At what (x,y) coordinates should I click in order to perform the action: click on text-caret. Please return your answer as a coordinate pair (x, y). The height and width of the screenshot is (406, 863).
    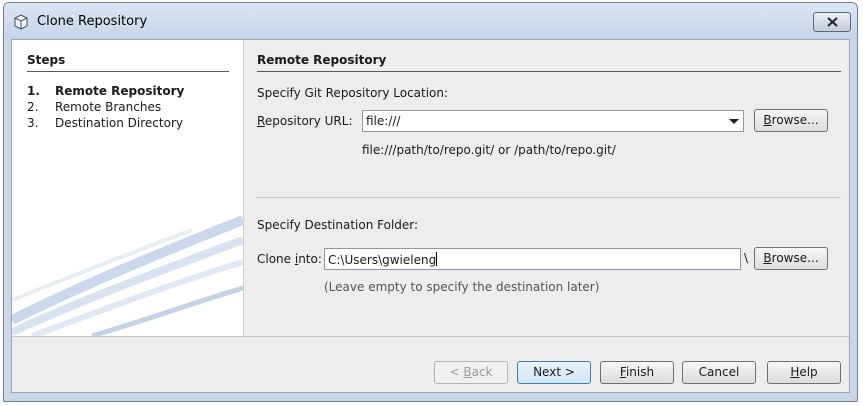
    Looking at the image, I should click on (437, 259).